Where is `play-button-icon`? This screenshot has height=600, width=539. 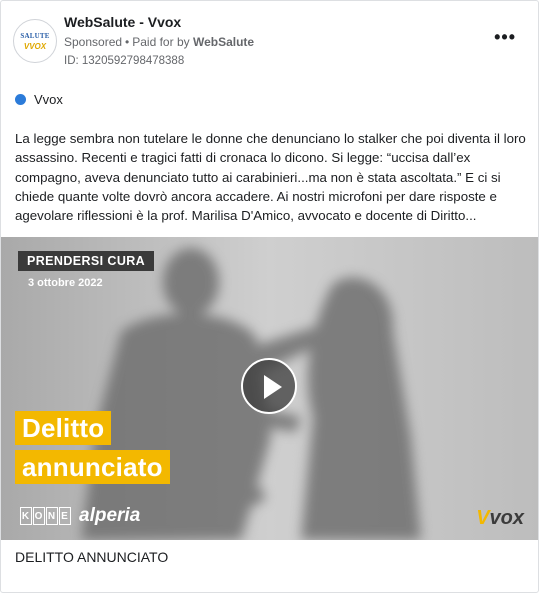
play-button-icon is located at coordinates (269, 386).